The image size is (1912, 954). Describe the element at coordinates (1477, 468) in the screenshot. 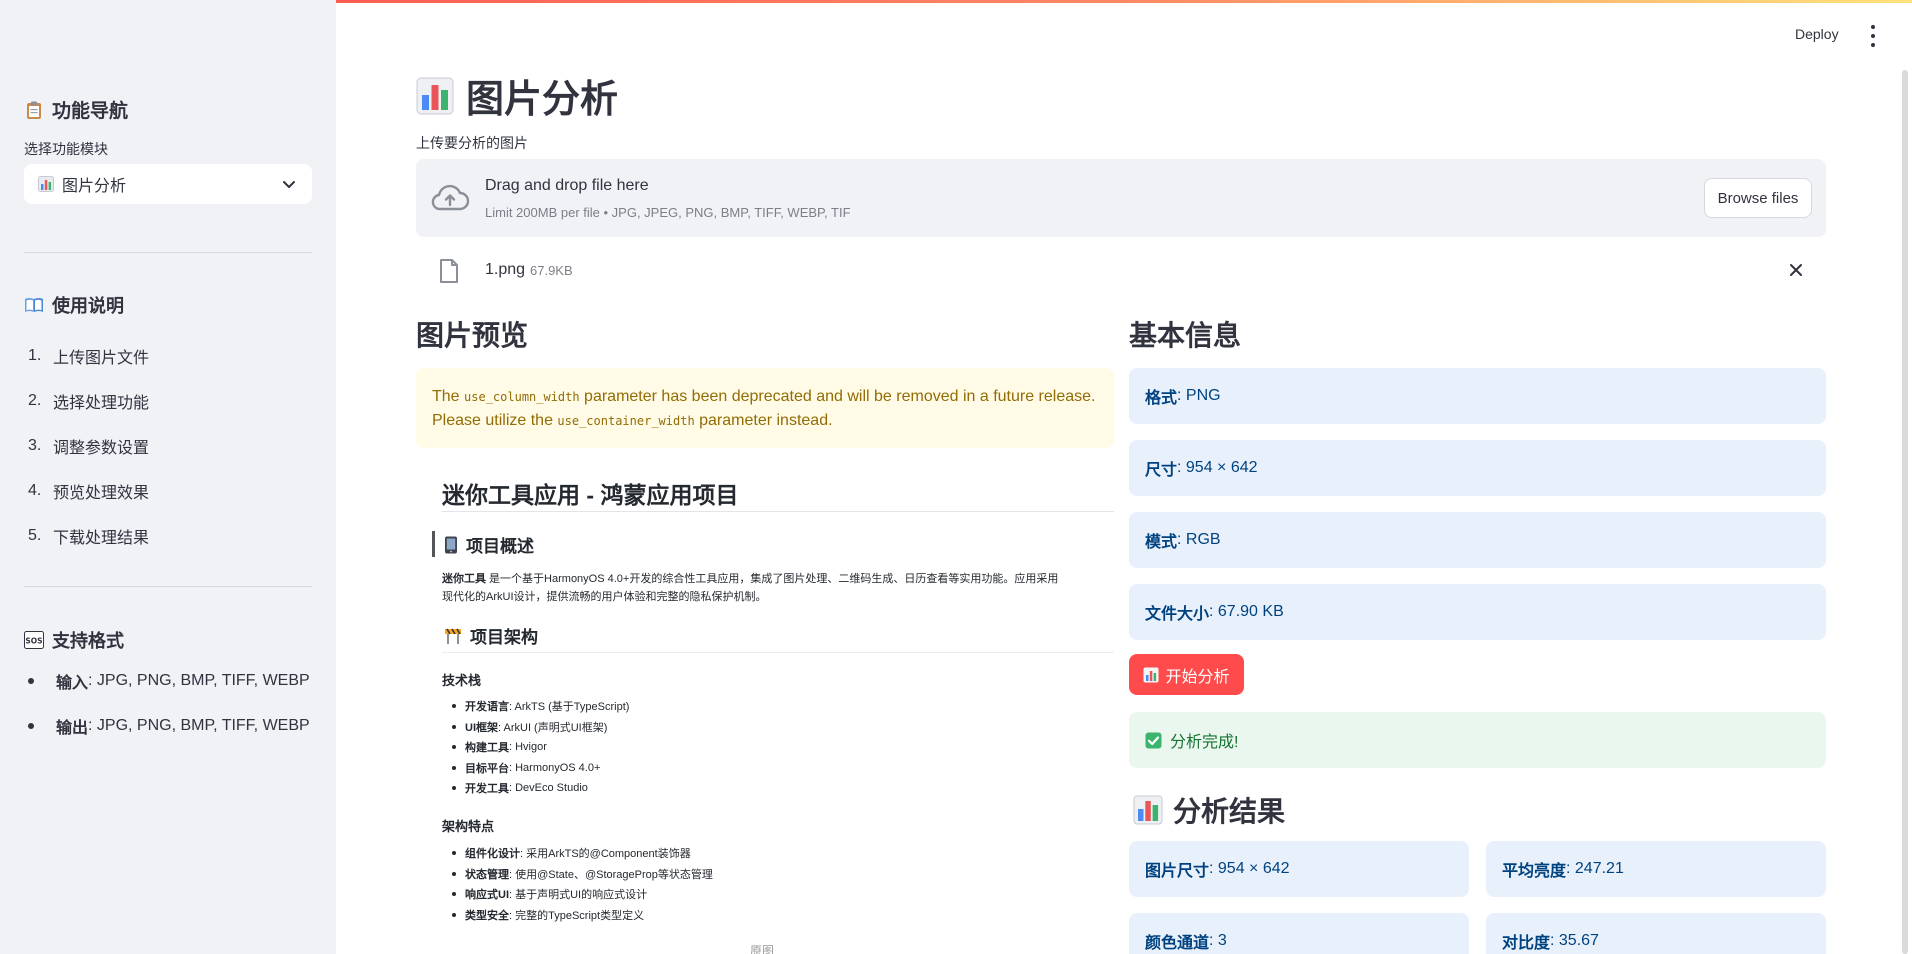

I see `info-size: 尺寸: 954 × 642` at that location.